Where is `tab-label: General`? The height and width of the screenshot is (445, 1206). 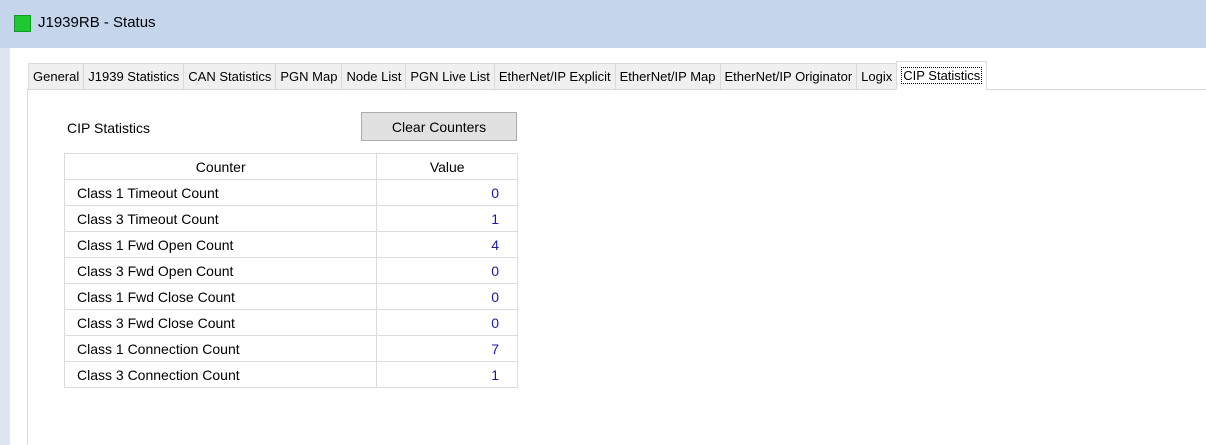 tab-label: General is located at coordinates (56, 76).